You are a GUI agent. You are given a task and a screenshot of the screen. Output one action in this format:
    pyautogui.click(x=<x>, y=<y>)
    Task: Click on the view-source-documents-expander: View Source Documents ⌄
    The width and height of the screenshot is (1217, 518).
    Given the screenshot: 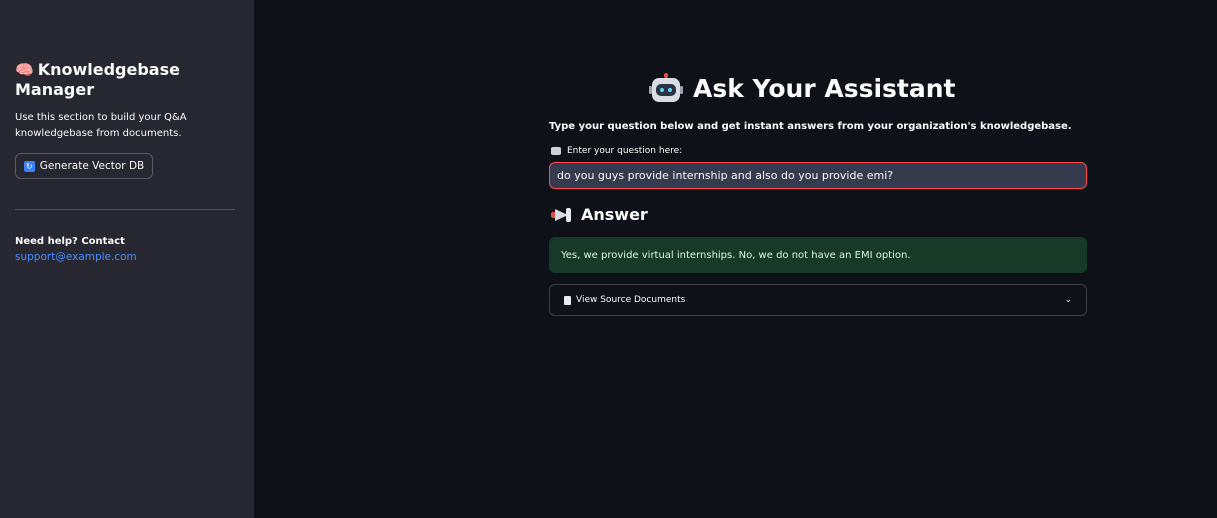 What is the action you would take?
    pyautogui.click(x=818, y=300)
    